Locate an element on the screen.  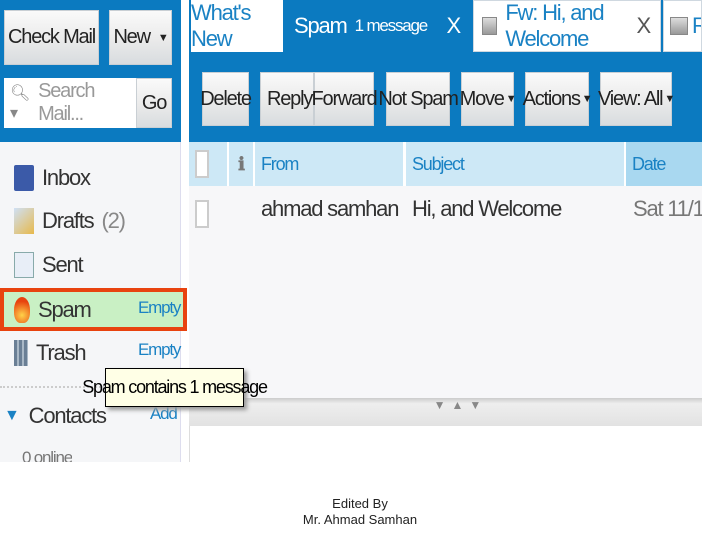
go-label: Go is located at coordinates (154, 102).